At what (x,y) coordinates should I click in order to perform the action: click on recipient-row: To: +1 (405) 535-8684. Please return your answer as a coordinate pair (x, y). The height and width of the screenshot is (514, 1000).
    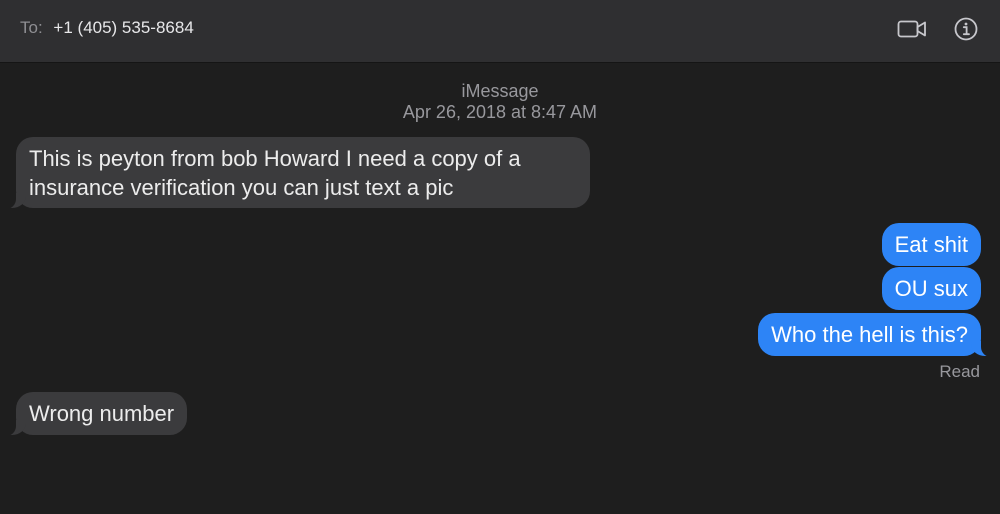
    Looking at the image, I should click on (107, 28).